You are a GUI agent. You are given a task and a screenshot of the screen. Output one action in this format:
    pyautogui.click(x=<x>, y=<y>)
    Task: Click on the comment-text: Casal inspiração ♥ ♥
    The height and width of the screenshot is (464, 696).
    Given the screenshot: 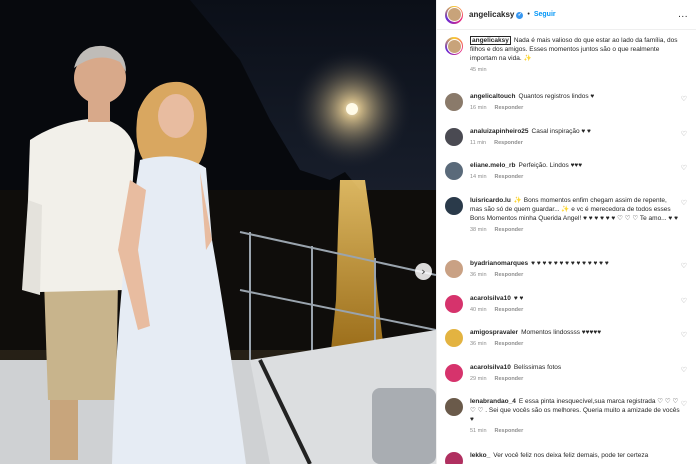 What is the action you would take?
    pyautogui.click(x=561, y=131)
    